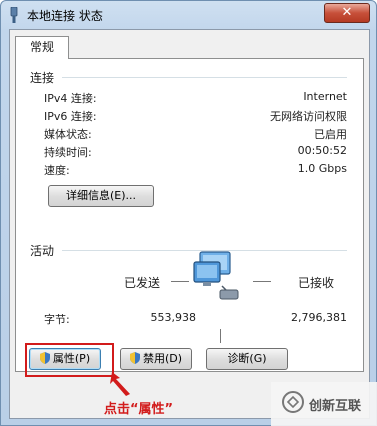 This screenshot has height=426, width=377. I want to click on media-state-value: 已启用, so click(330, 134).